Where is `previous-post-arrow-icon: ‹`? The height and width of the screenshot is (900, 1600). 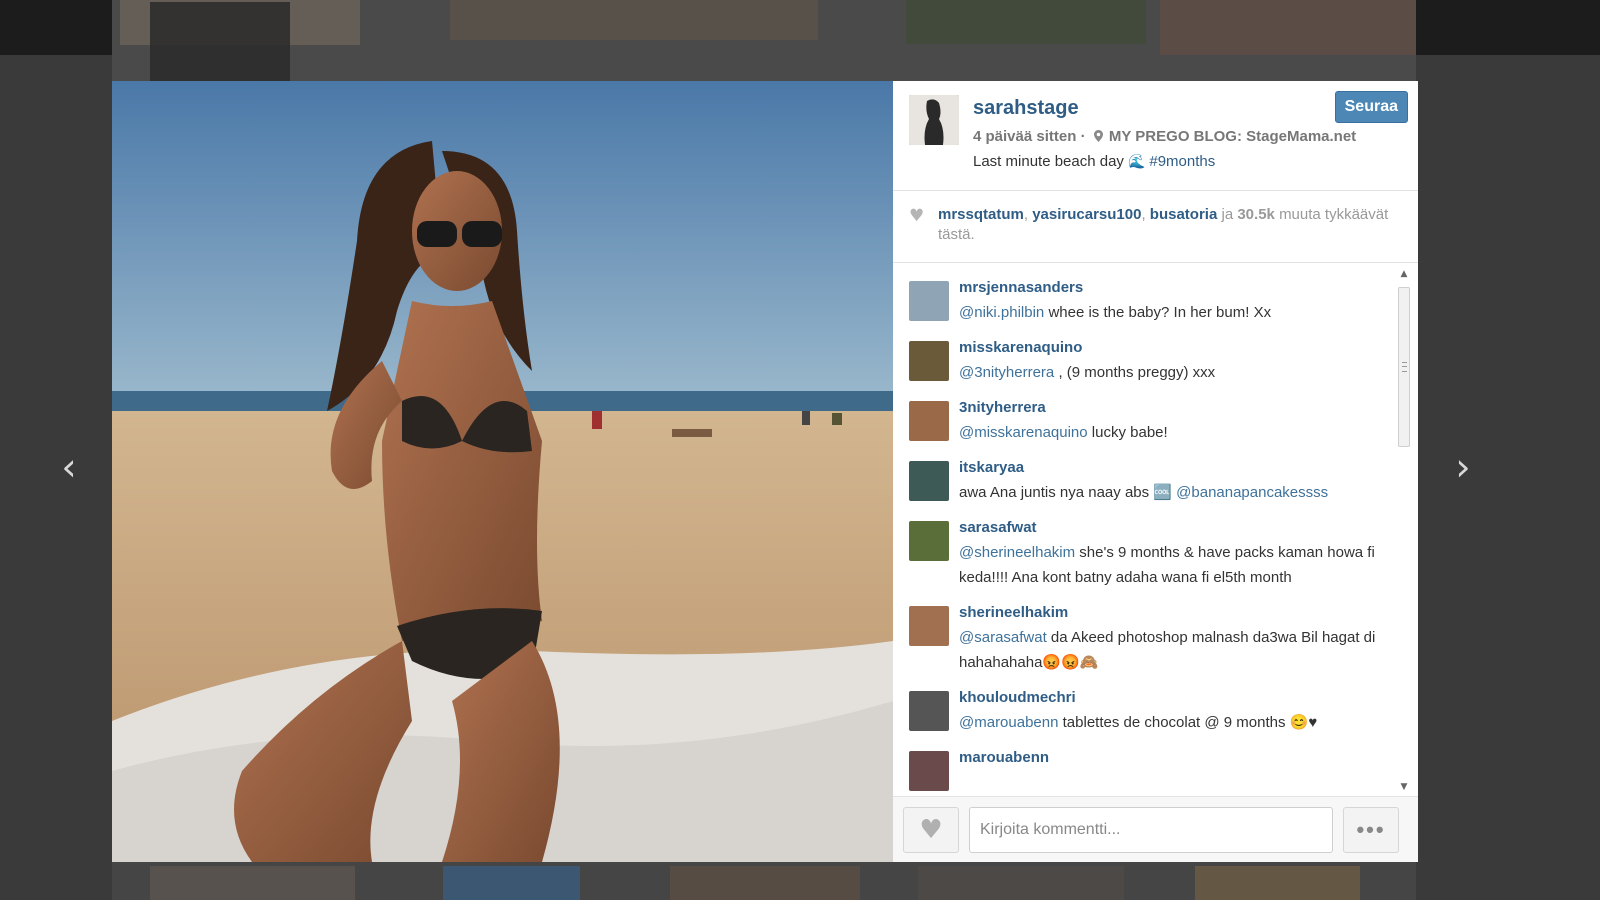 previous-post-arrow-icon: ‹ is located at coordinates (69, 467).